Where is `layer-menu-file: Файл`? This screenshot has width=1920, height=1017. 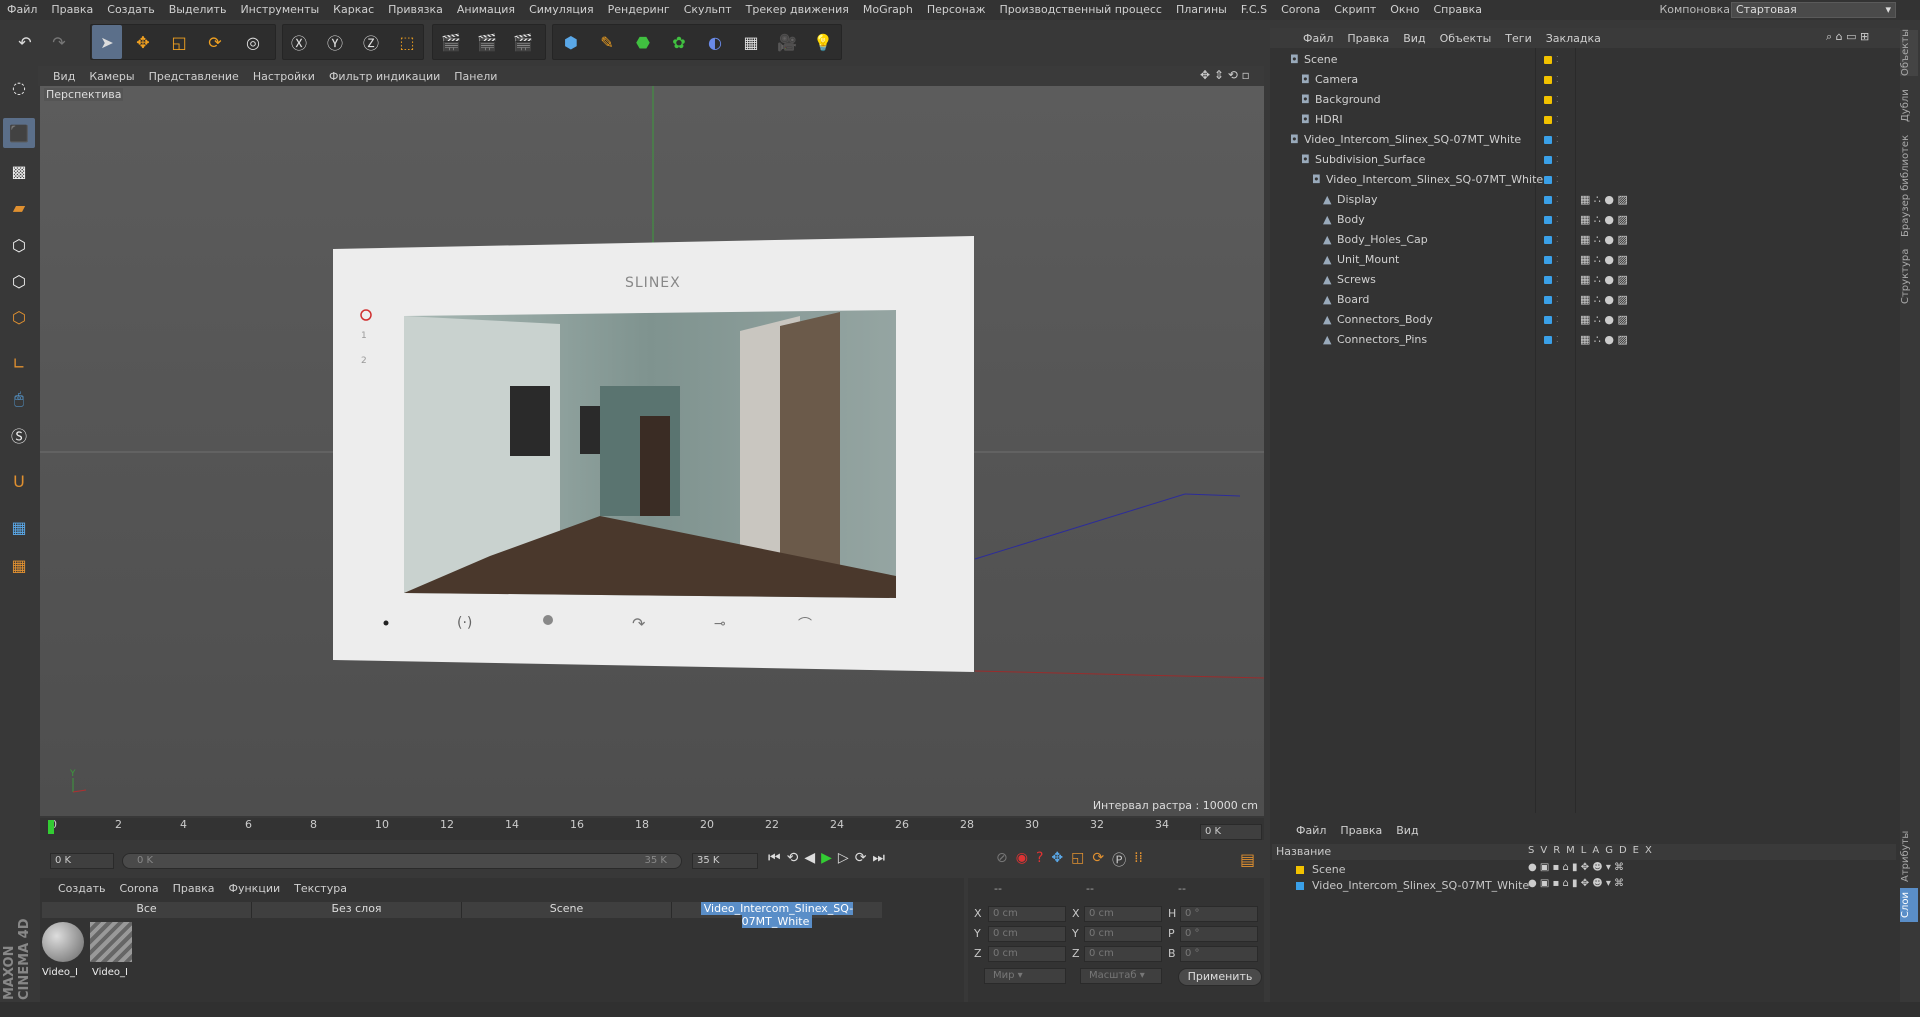
layer-menu-file: Файл is located at coordinates (1311, 830).